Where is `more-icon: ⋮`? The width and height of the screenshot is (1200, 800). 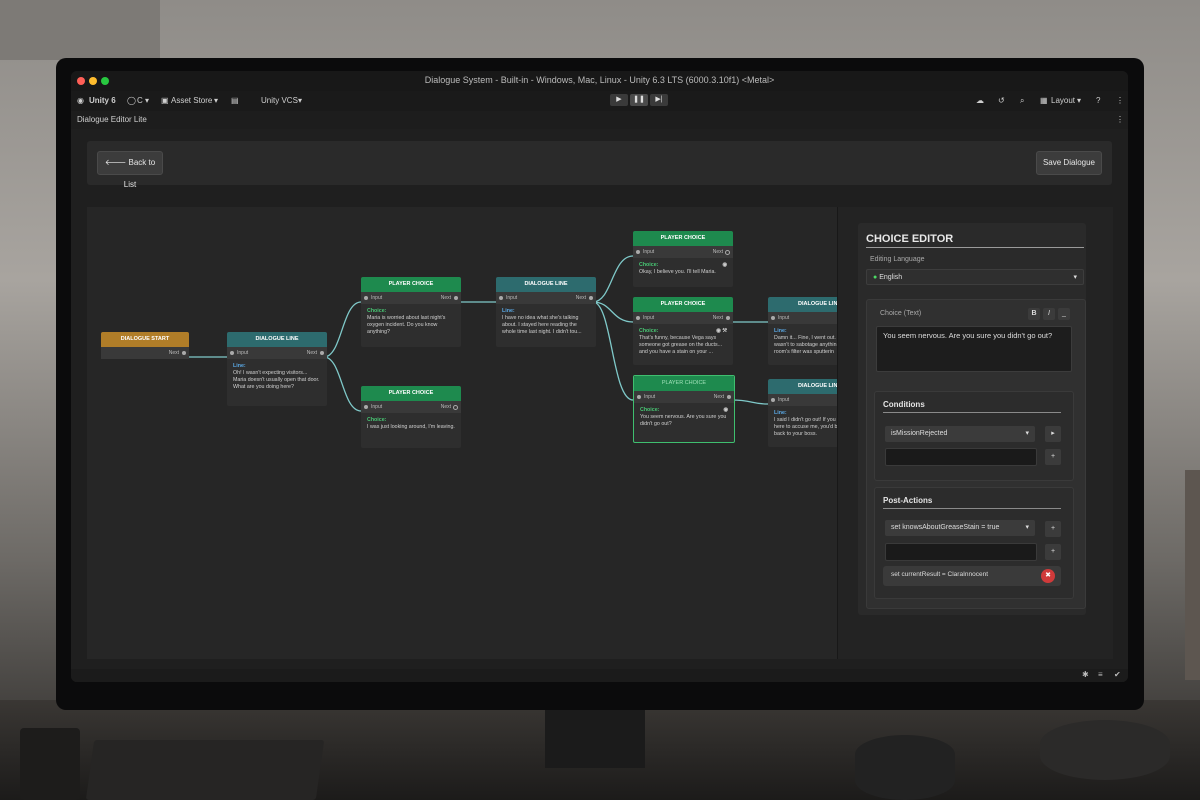 more-icon: ⋮ is located at coordinates (1120, 100).